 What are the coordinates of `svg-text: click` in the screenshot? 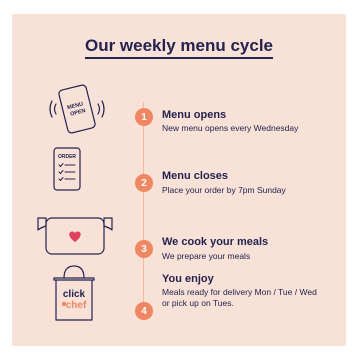 It's located at (74, 294).